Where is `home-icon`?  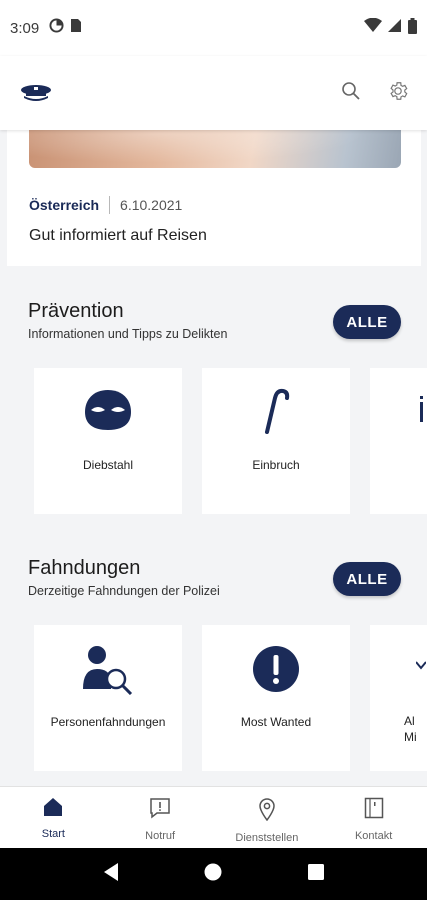 home-icon is located at coordinates (53, 809).